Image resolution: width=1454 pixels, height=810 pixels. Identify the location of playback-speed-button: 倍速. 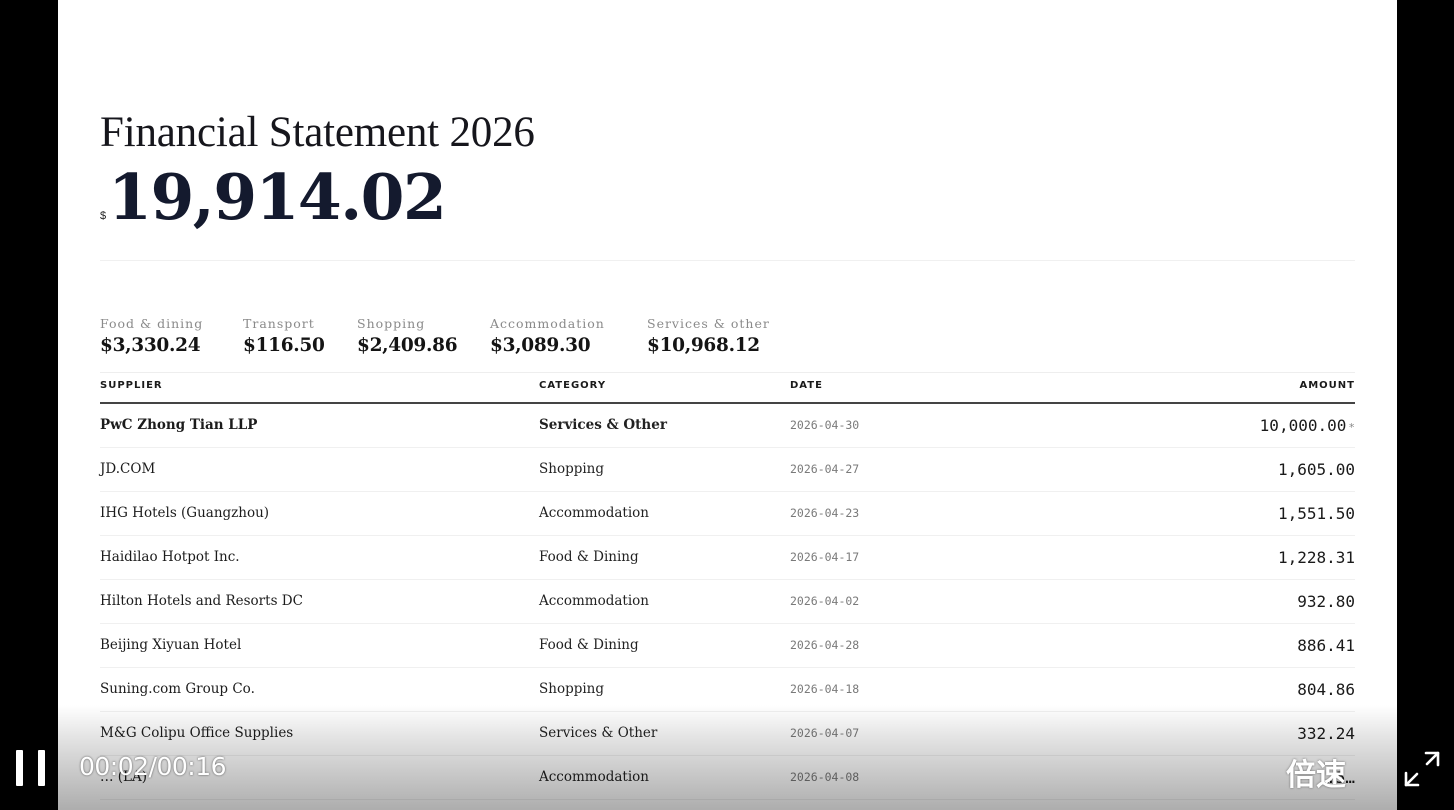
(1316, 772).